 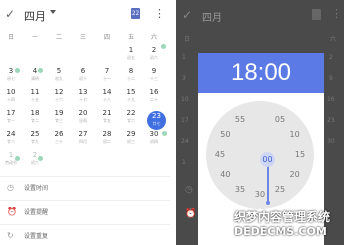 I want to click on chevron-down-icon, so click(x=53, y=12).